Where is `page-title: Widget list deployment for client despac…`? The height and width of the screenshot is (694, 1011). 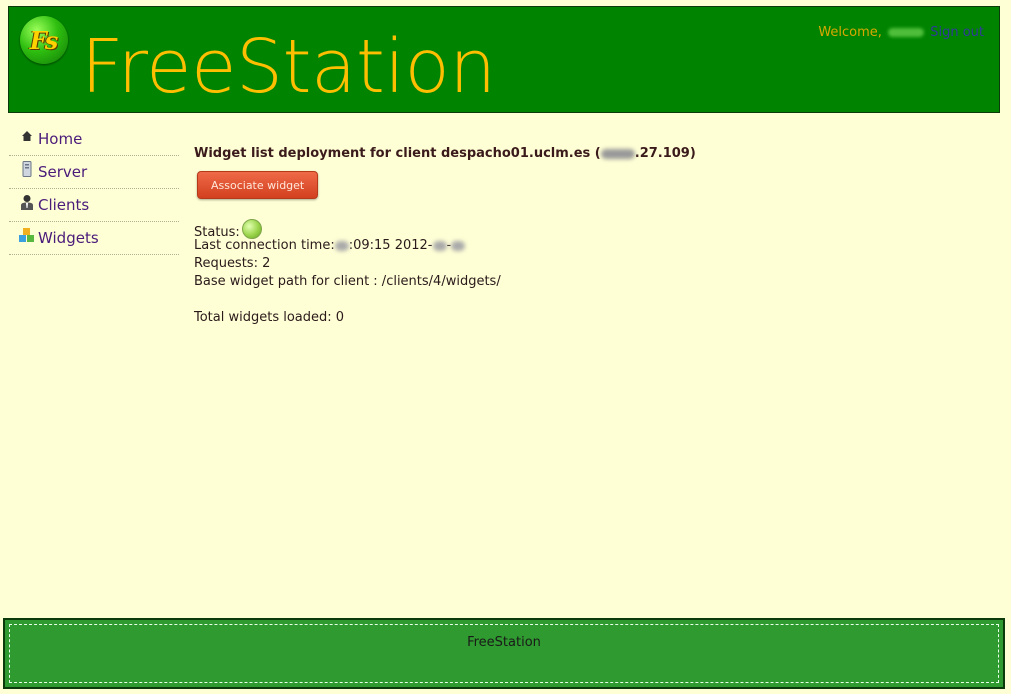 page-title: Widget list deployment for client despac… is located at coordinates (584, 154).